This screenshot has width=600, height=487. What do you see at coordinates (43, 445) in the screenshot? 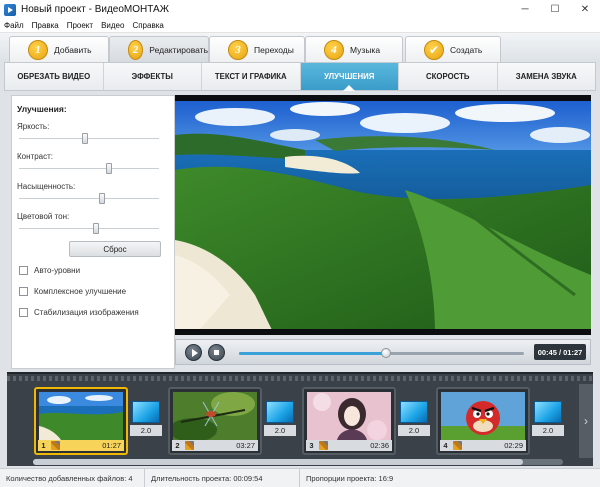
I see `clip-number: 1` at bounding box center [43, 445].